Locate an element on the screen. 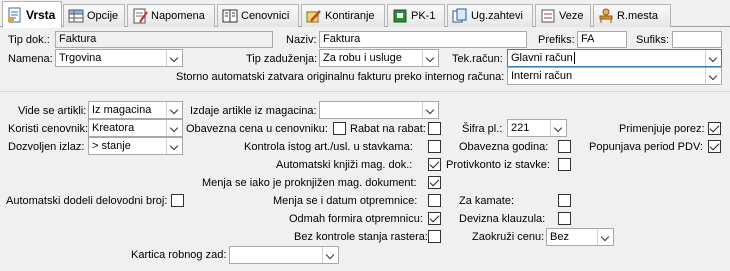  namena-select: Trgovina is located at coordinates (119, 58).